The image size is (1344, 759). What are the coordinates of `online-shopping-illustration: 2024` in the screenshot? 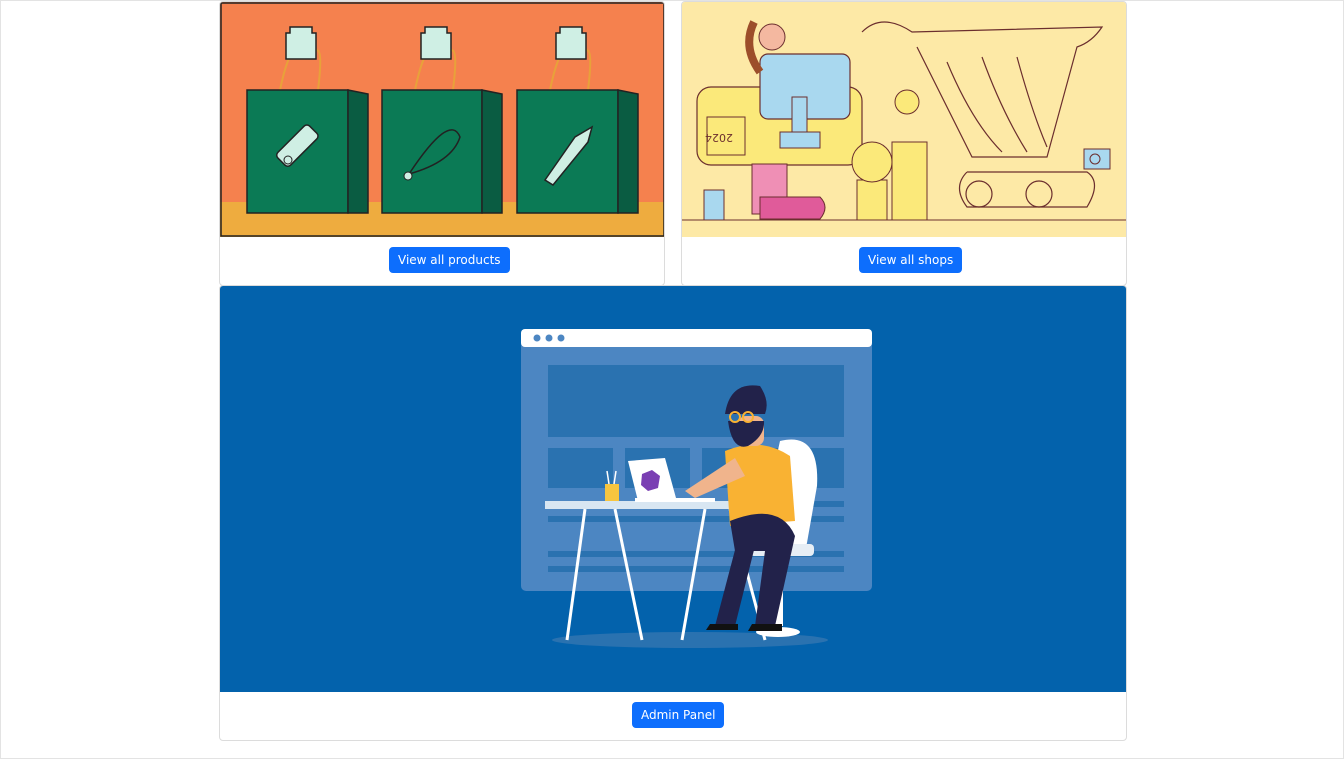 It's located at (904, 119).